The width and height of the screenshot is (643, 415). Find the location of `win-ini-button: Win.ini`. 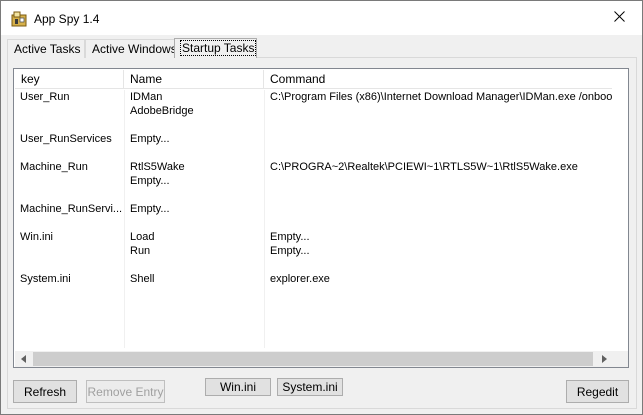

win-ini-button: Win.ini is located at coordinates (238, 387).